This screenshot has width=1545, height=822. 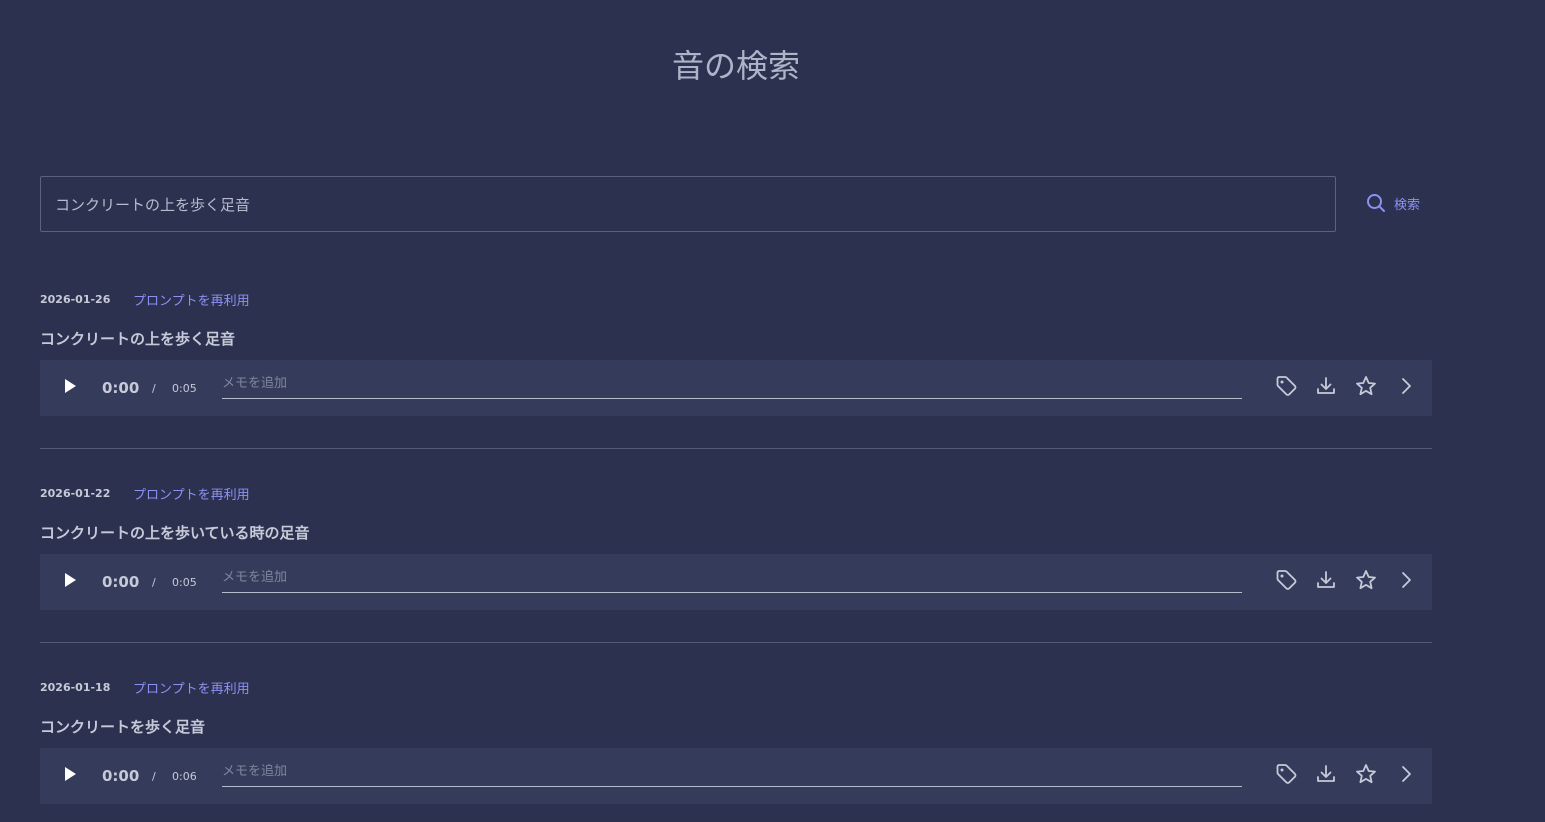 I want to click on result-title: コンクリートを歩く足音, so click(x=123, y=727).